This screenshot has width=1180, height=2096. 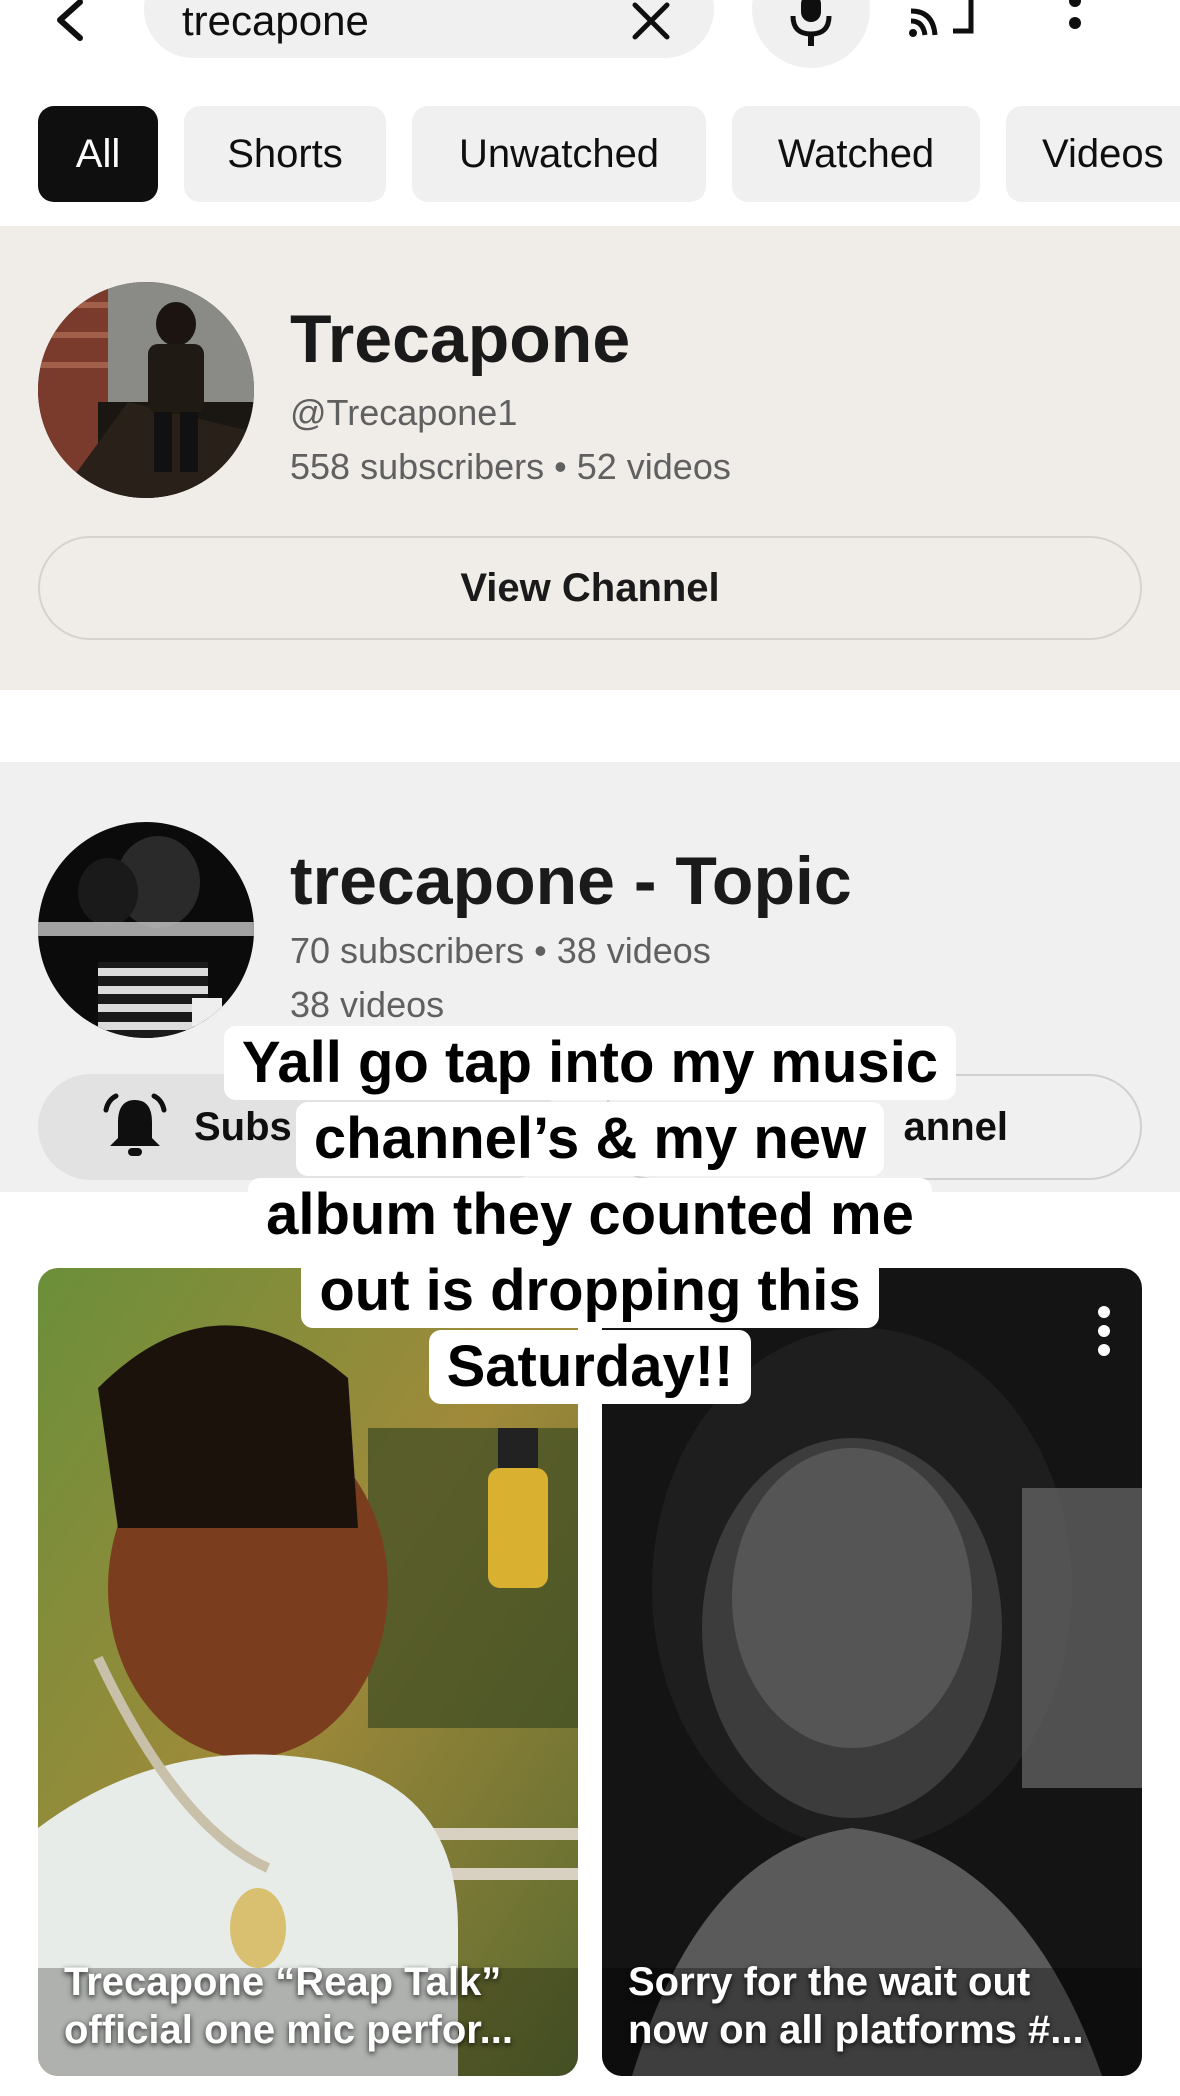 What do you see at coordinates (460, 339) in the screenshot?
I see `channel-title: Trecapone` at bounding box center [460, 339].